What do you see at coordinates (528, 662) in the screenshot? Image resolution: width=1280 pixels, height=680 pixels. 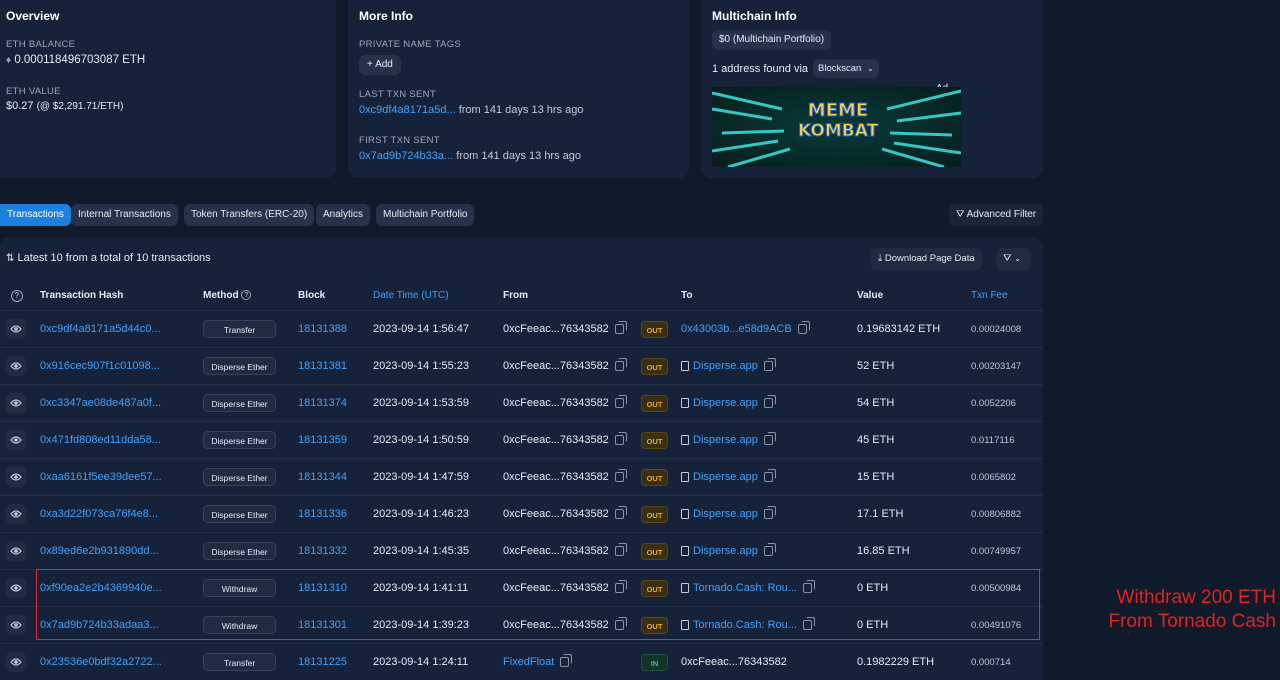 I see `from-address: FixedFloat` at bounding box center [528, 662].